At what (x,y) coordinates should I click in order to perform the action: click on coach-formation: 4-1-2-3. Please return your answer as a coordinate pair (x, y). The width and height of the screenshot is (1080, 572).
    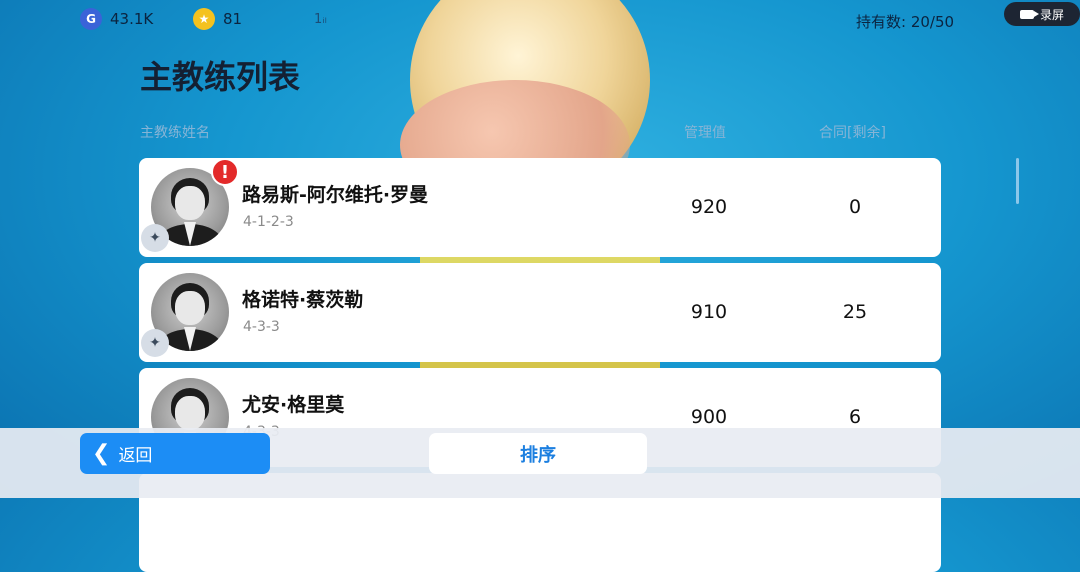
    Looking at the image, I should click on (268, 222).